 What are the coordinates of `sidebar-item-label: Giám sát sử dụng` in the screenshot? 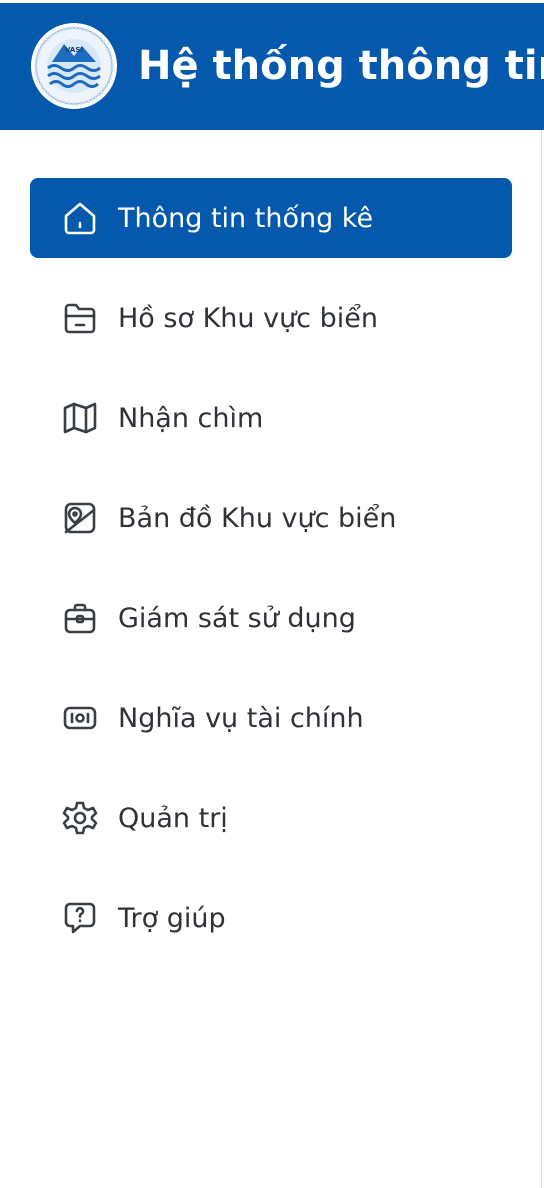 It's located at (237, 618).